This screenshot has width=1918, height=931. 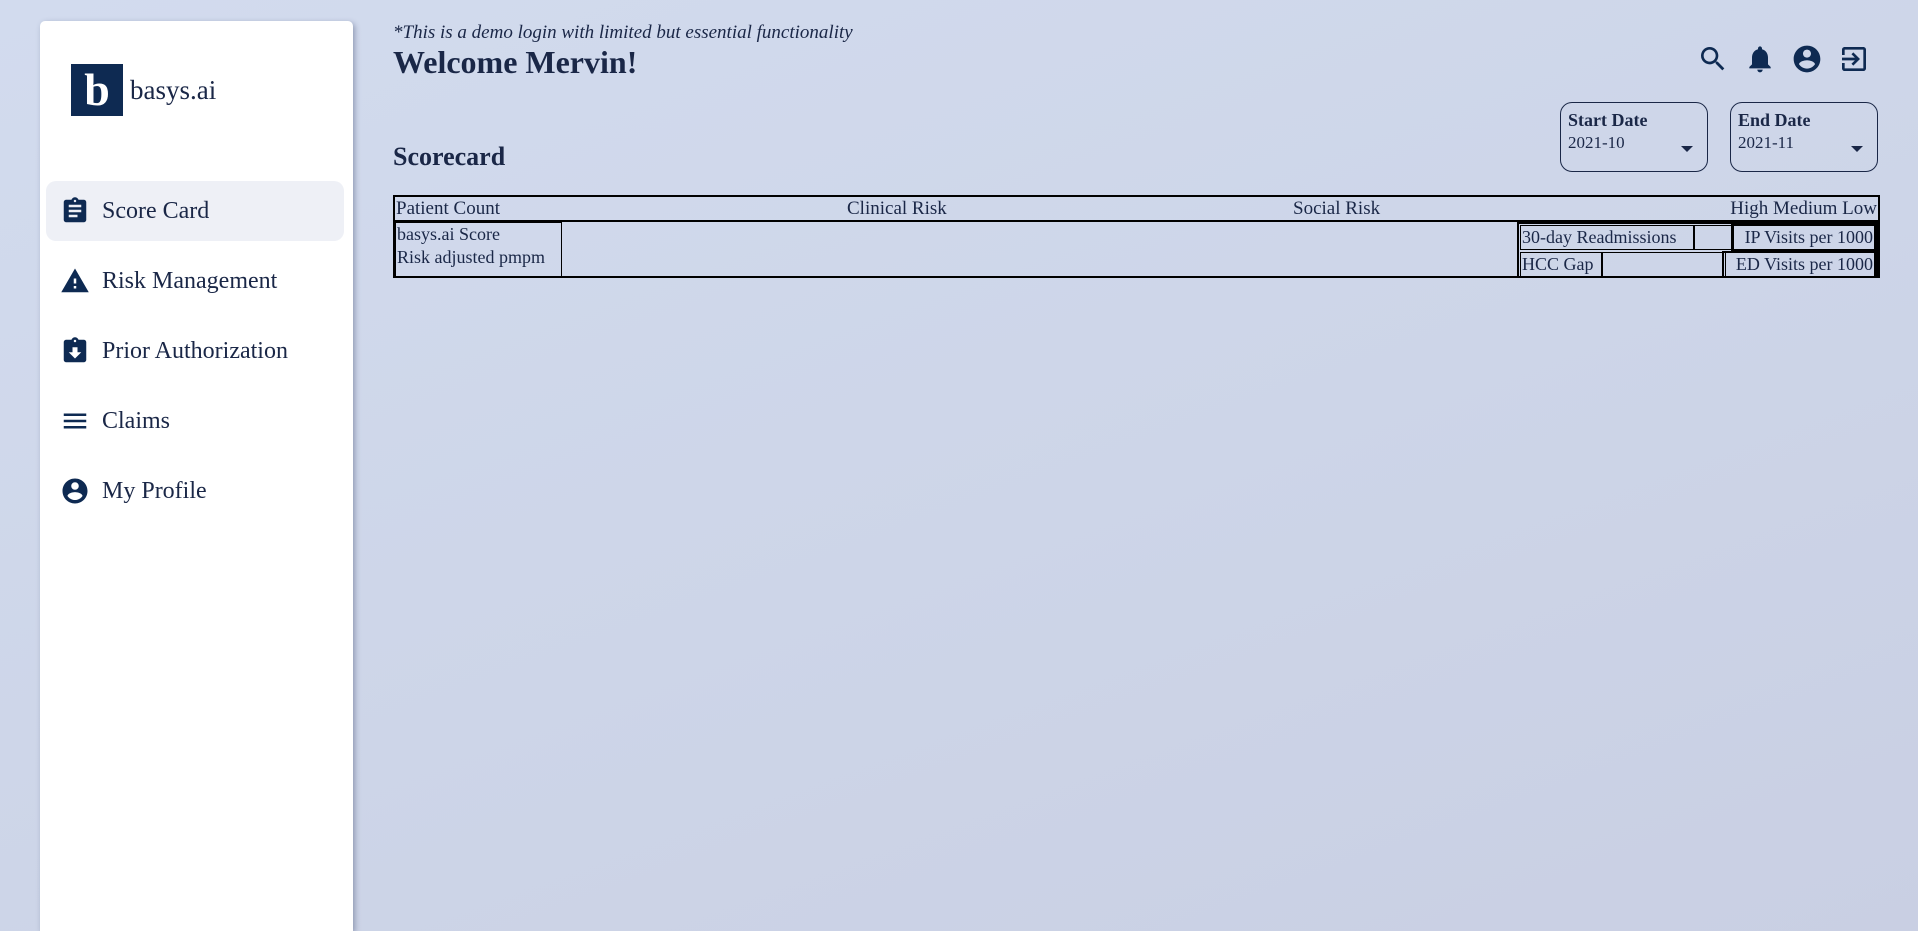 I want to click on clipboard-icon, so click(x=75, y=211).